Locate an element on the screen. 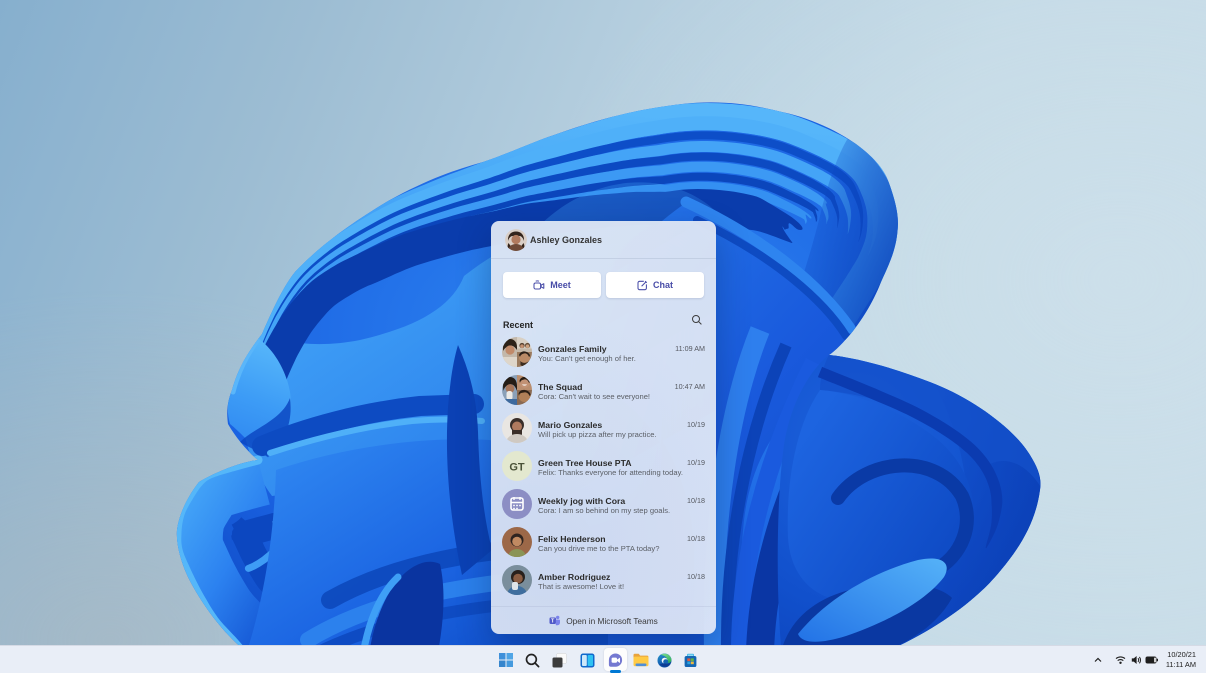  svg-text: GT is located at coordinates (517, 468).